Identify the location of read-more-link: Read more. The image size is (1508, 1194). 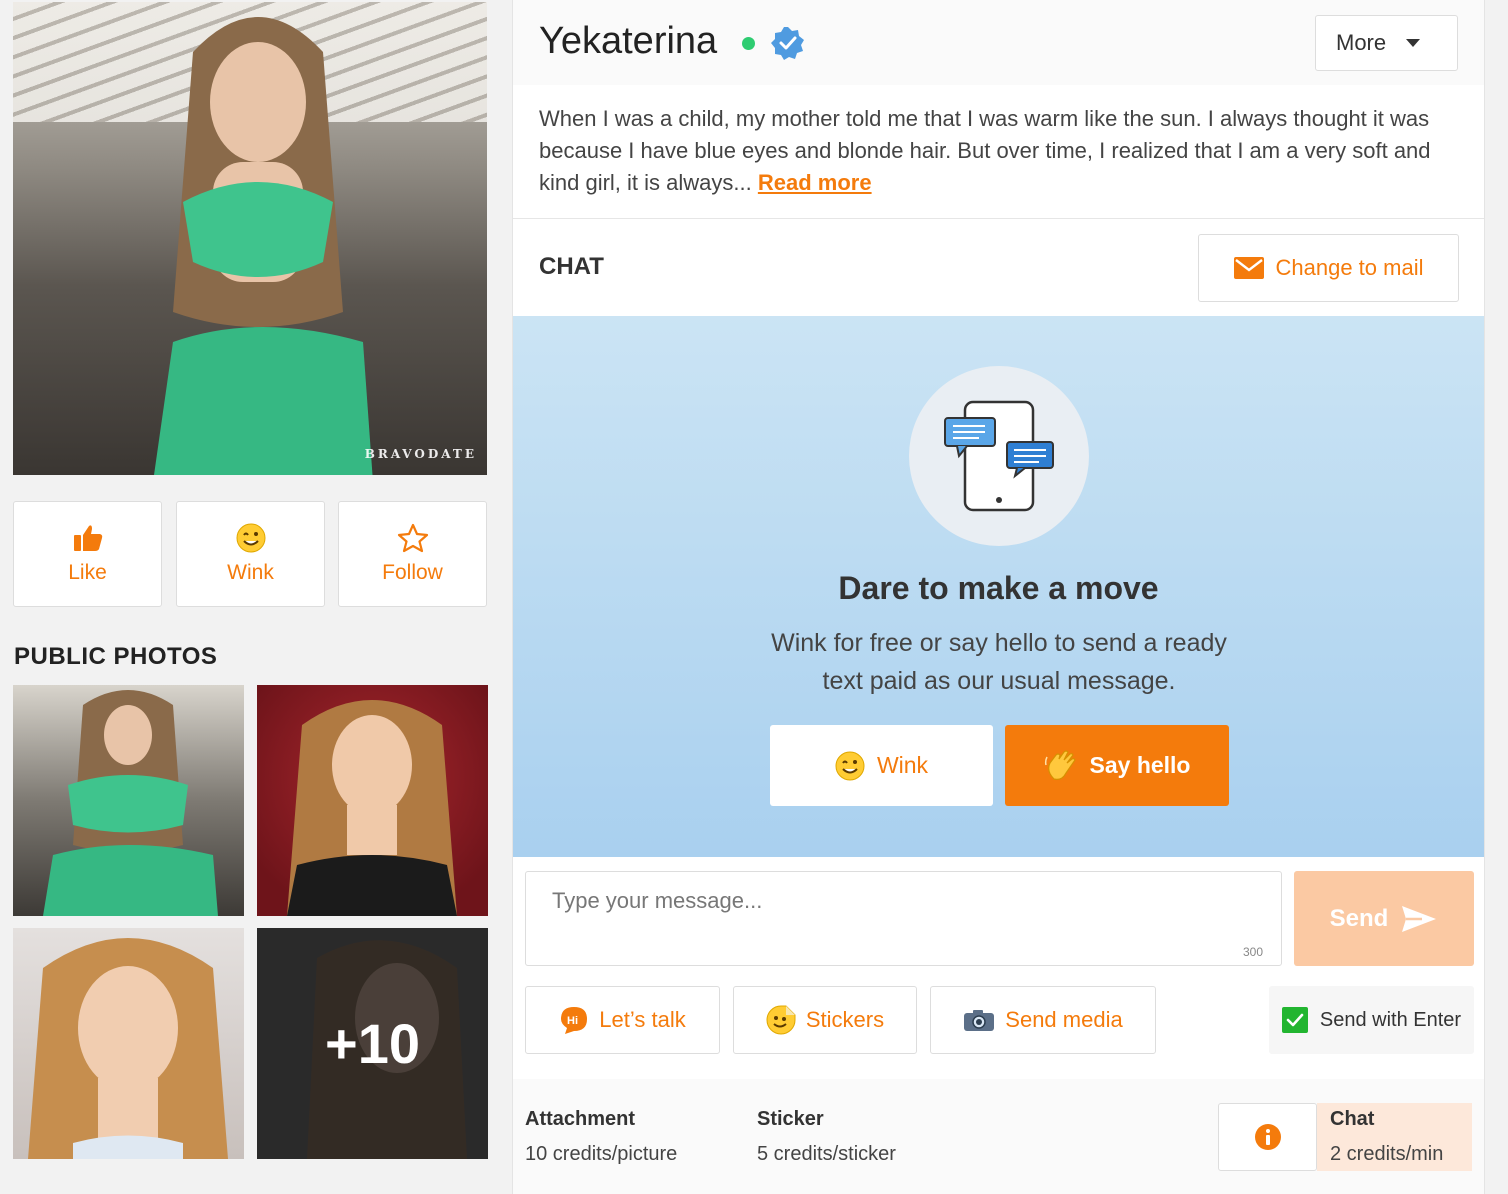
(815, 182).